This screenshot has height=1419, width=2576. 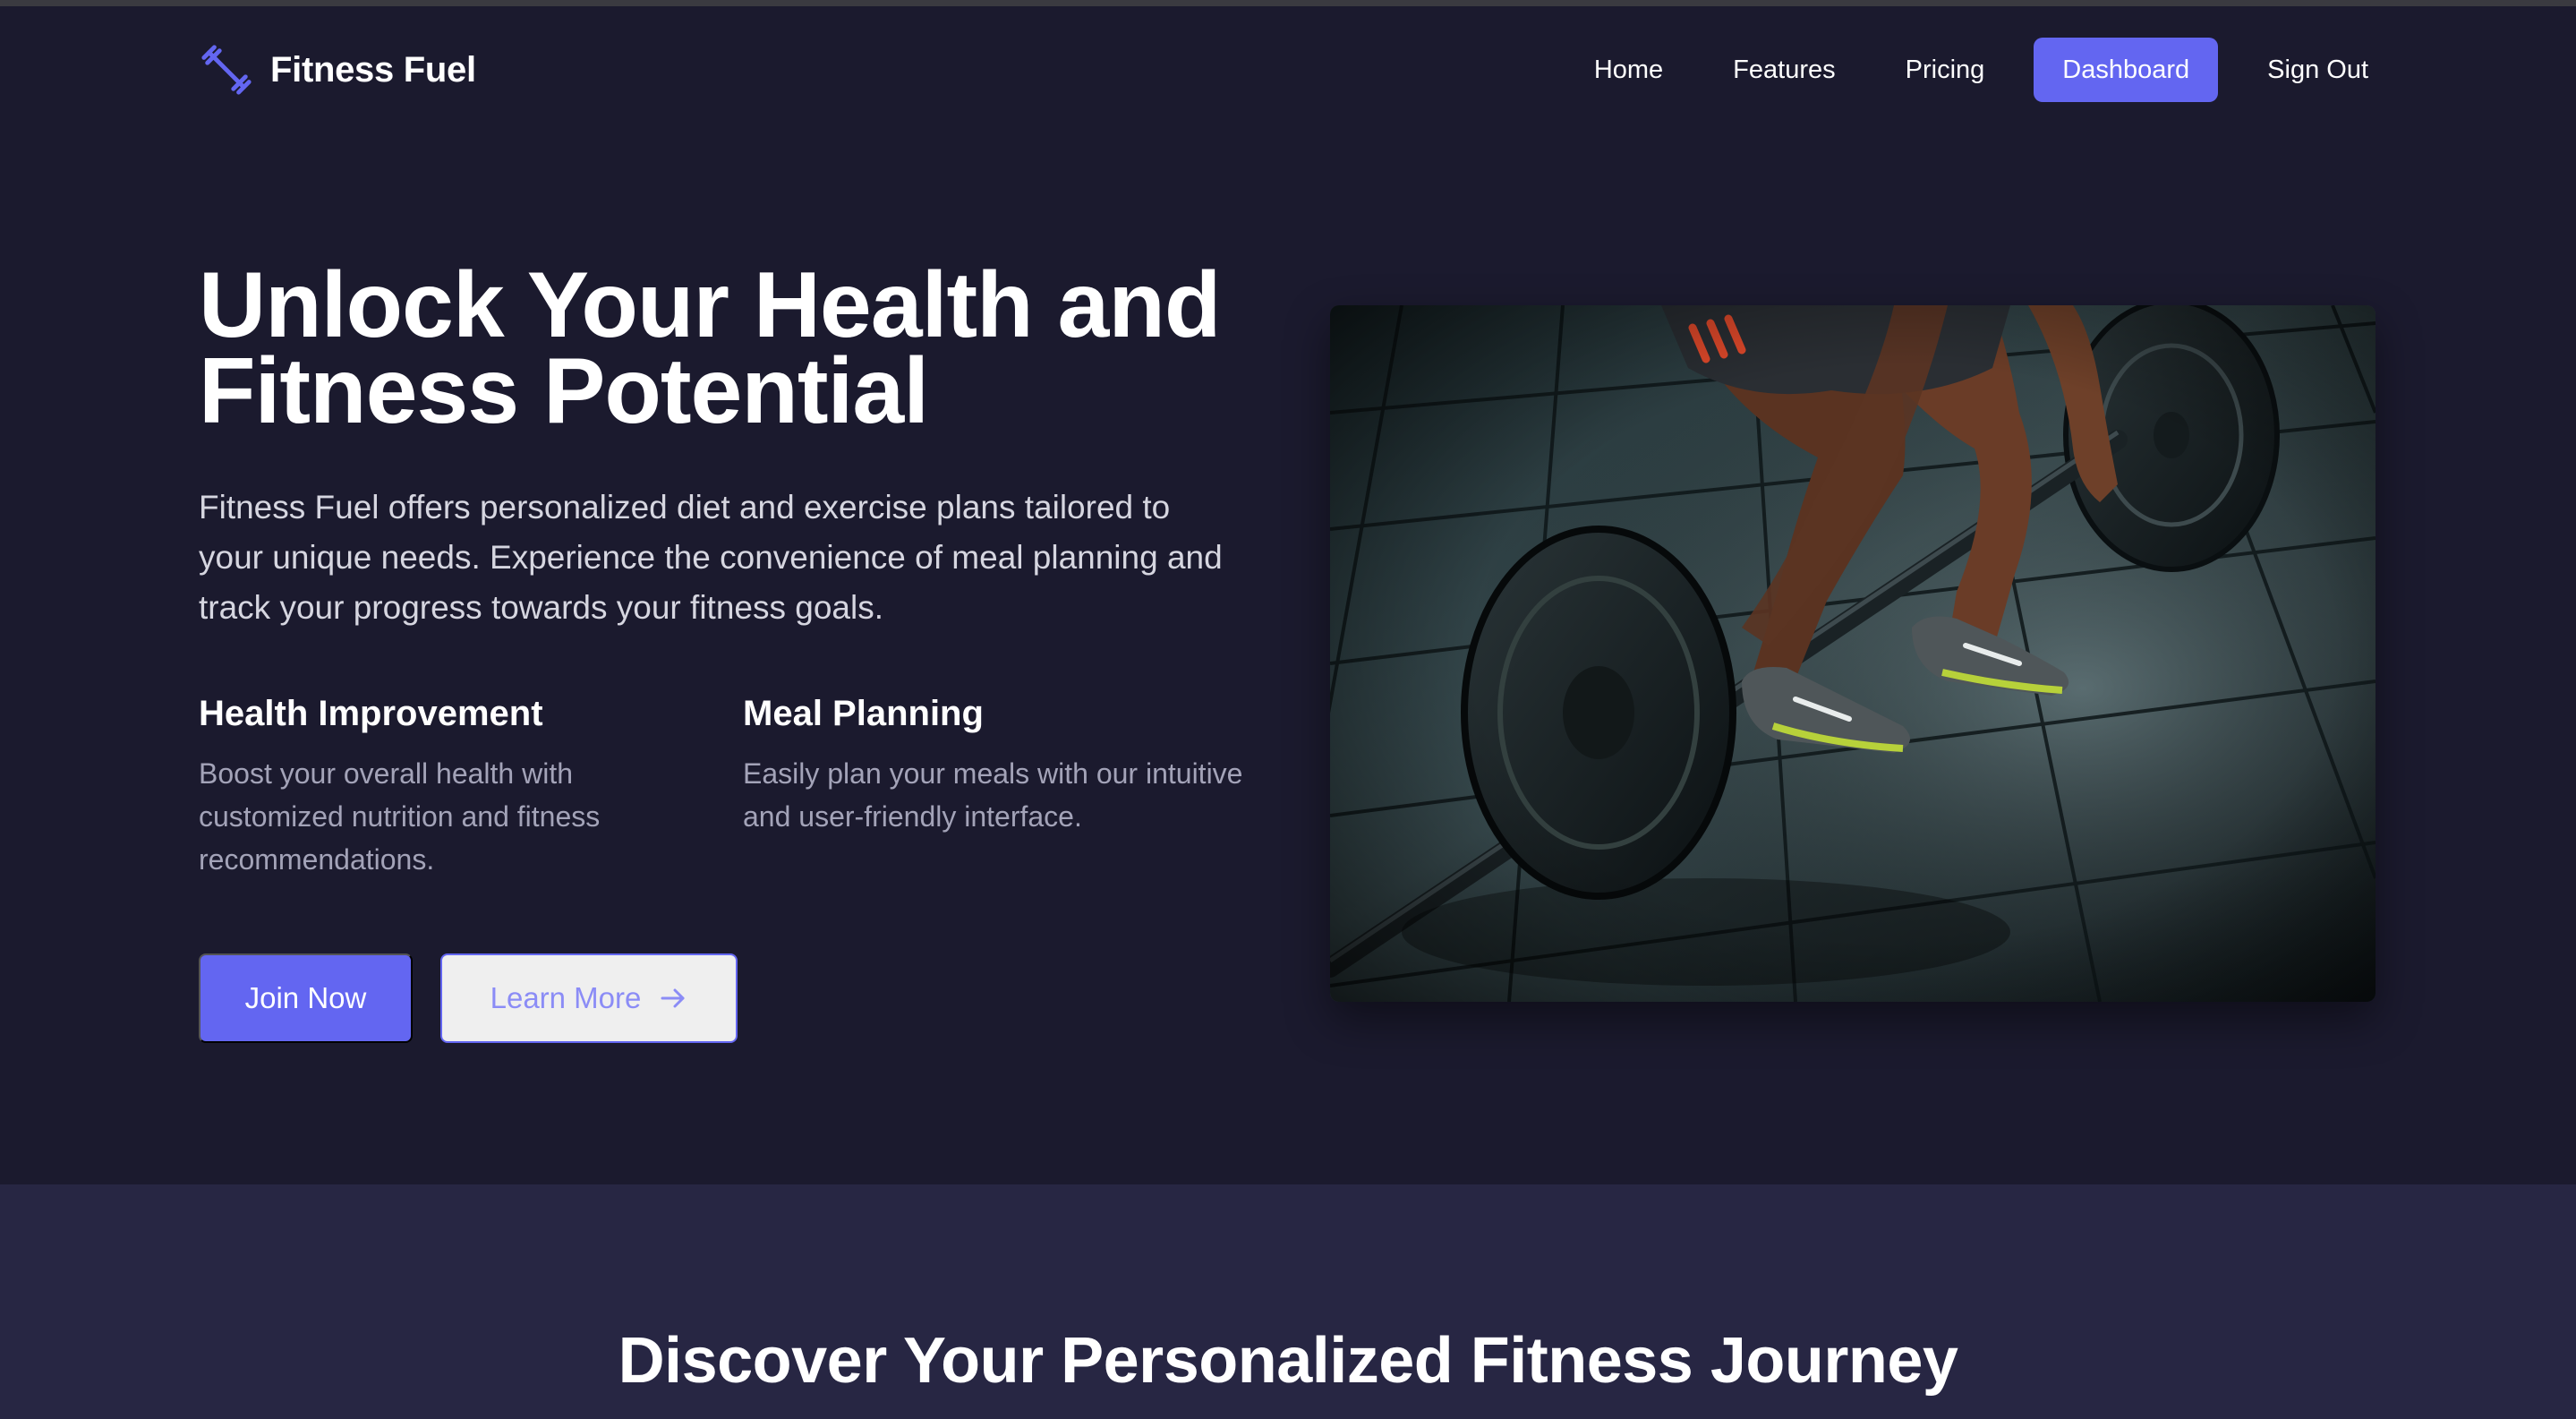 What do you see at coordinates (1945, 70) in the screenshot?
I see `nav-pricing-link: Pricing` at bounding box center [1945, 70].